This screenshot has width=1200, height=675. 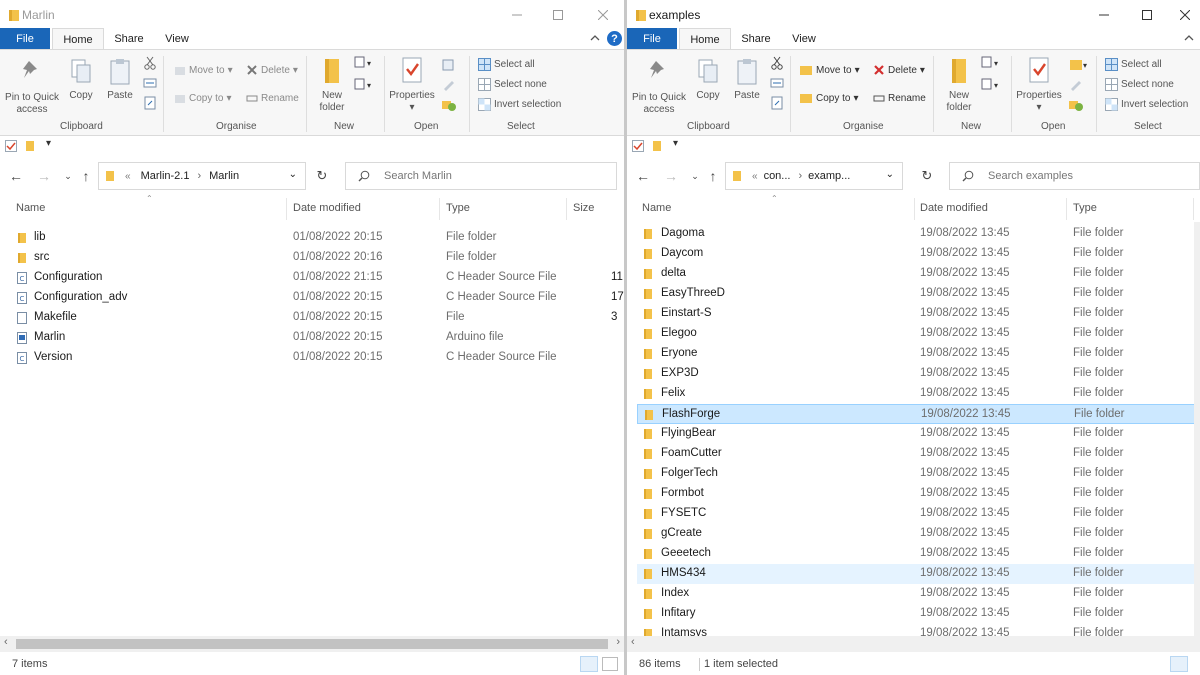 I want to click on recent-locations-icon: ⌄, so click(x=695, y=176).